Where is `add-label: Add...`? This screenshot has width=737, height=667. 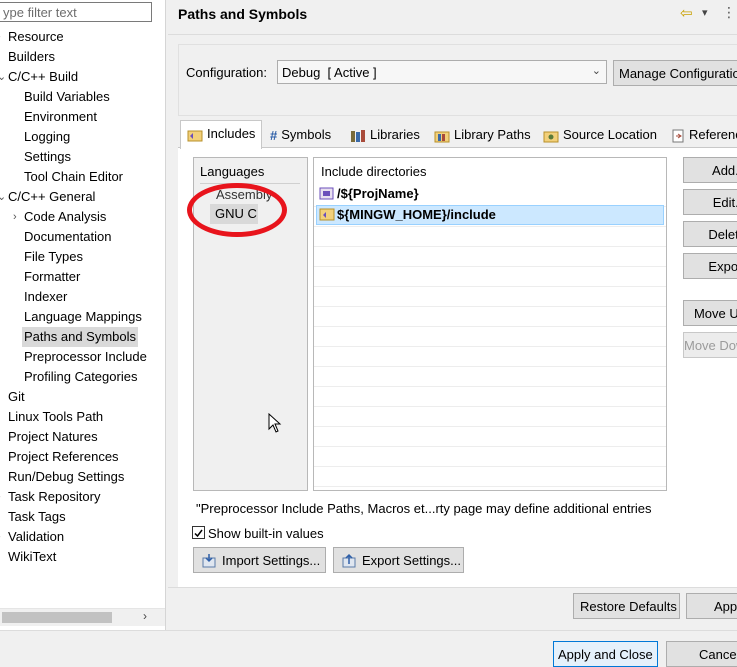 add-label: Add... is located at coordinates (724, 170).